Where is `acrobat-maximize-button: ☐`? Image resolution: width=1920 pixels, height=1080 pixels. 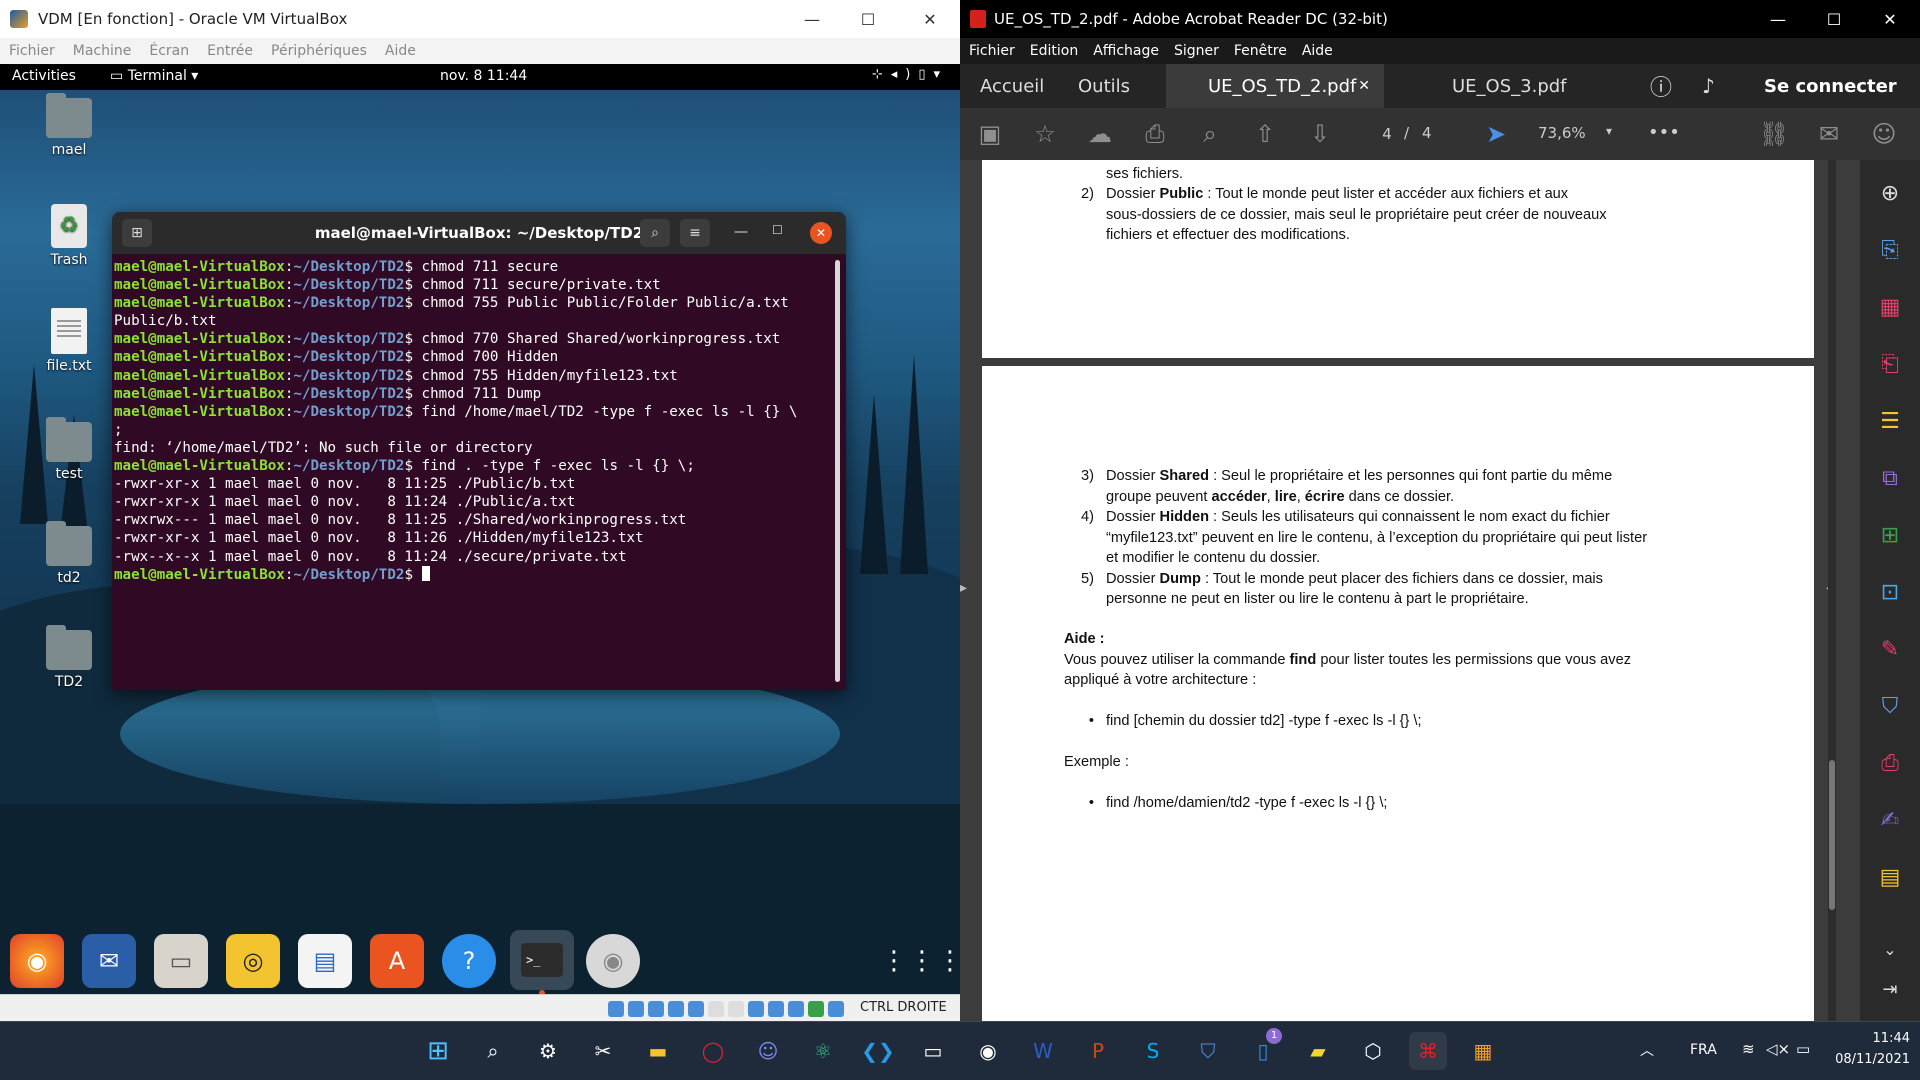 acrobat-maximize-button: ☐ is located at coordinates (1834, 19).